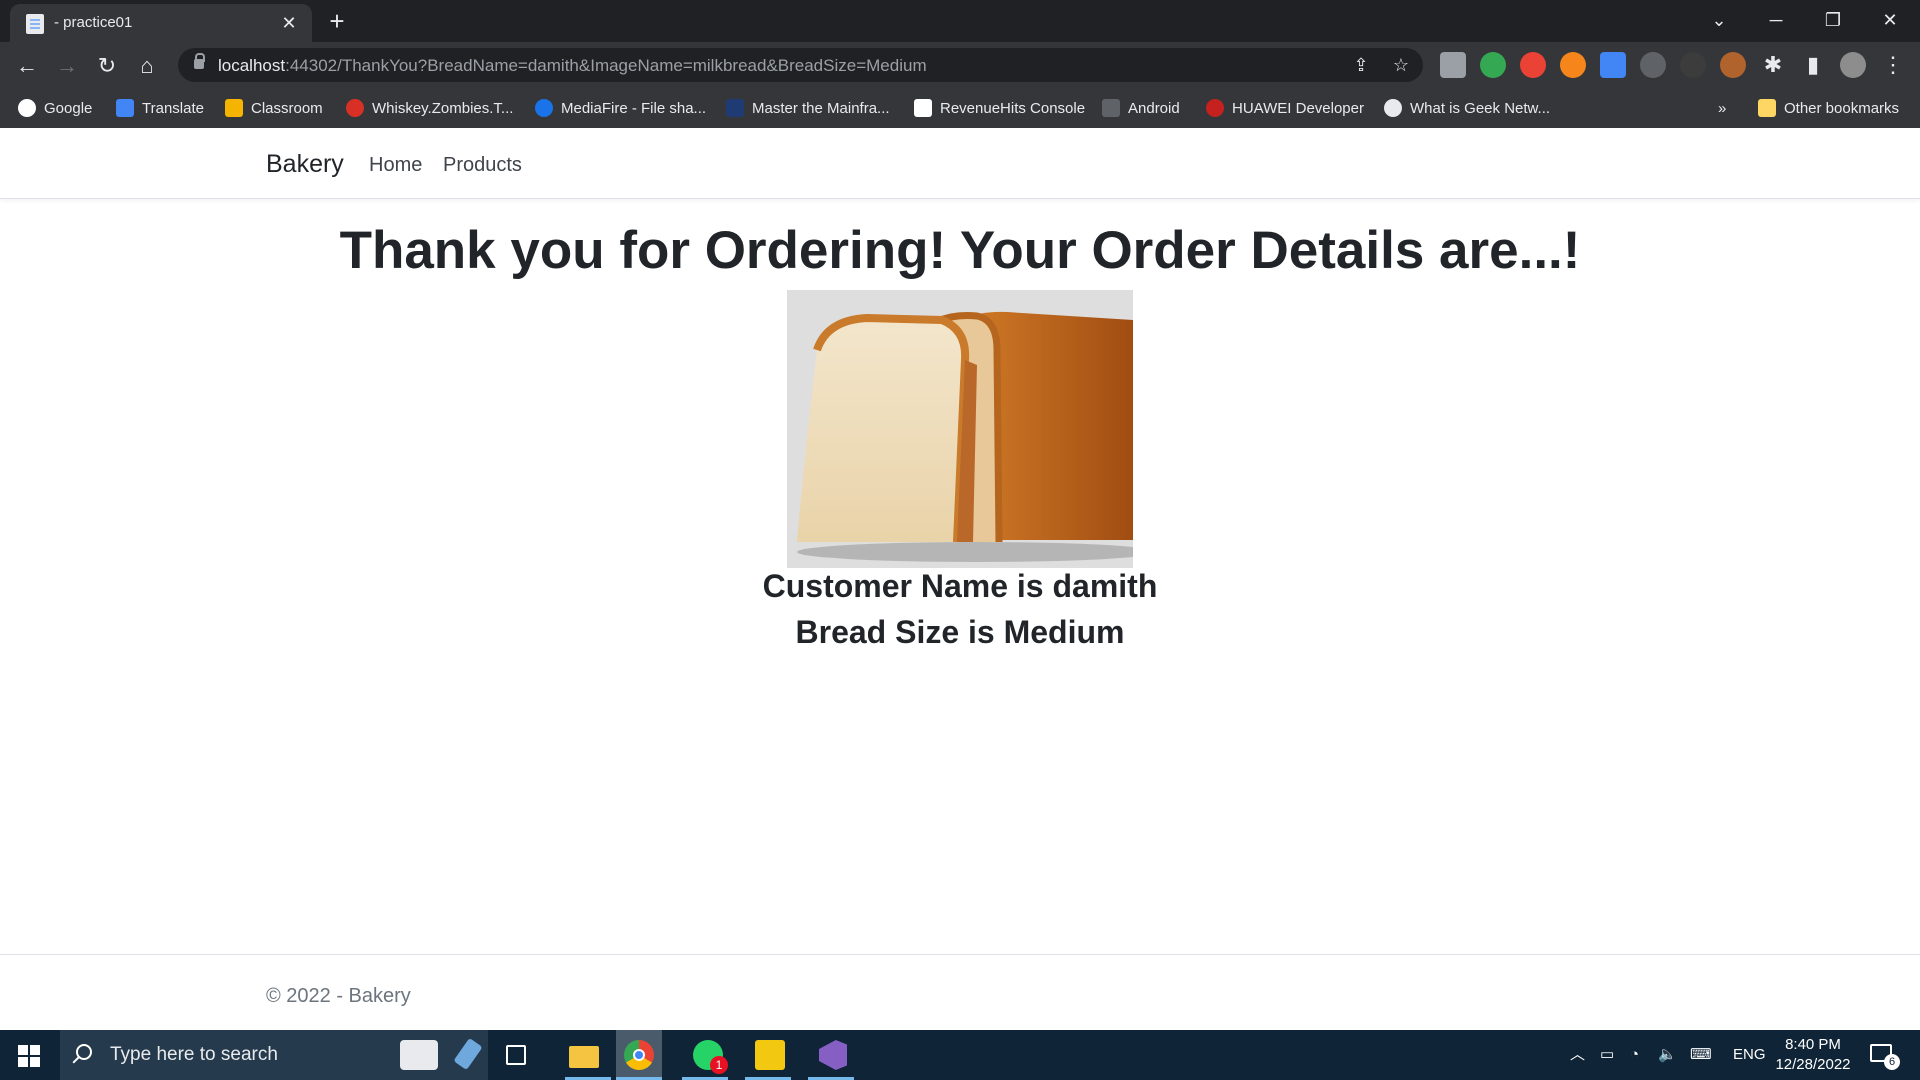 Image resolution: width=1920 pixels, height=1080 pixels. What do you see at coordinates (960, 992) in the screenshot?
I see `site-footer: © 2022 - Bakery` at bounding box center [960, 992].